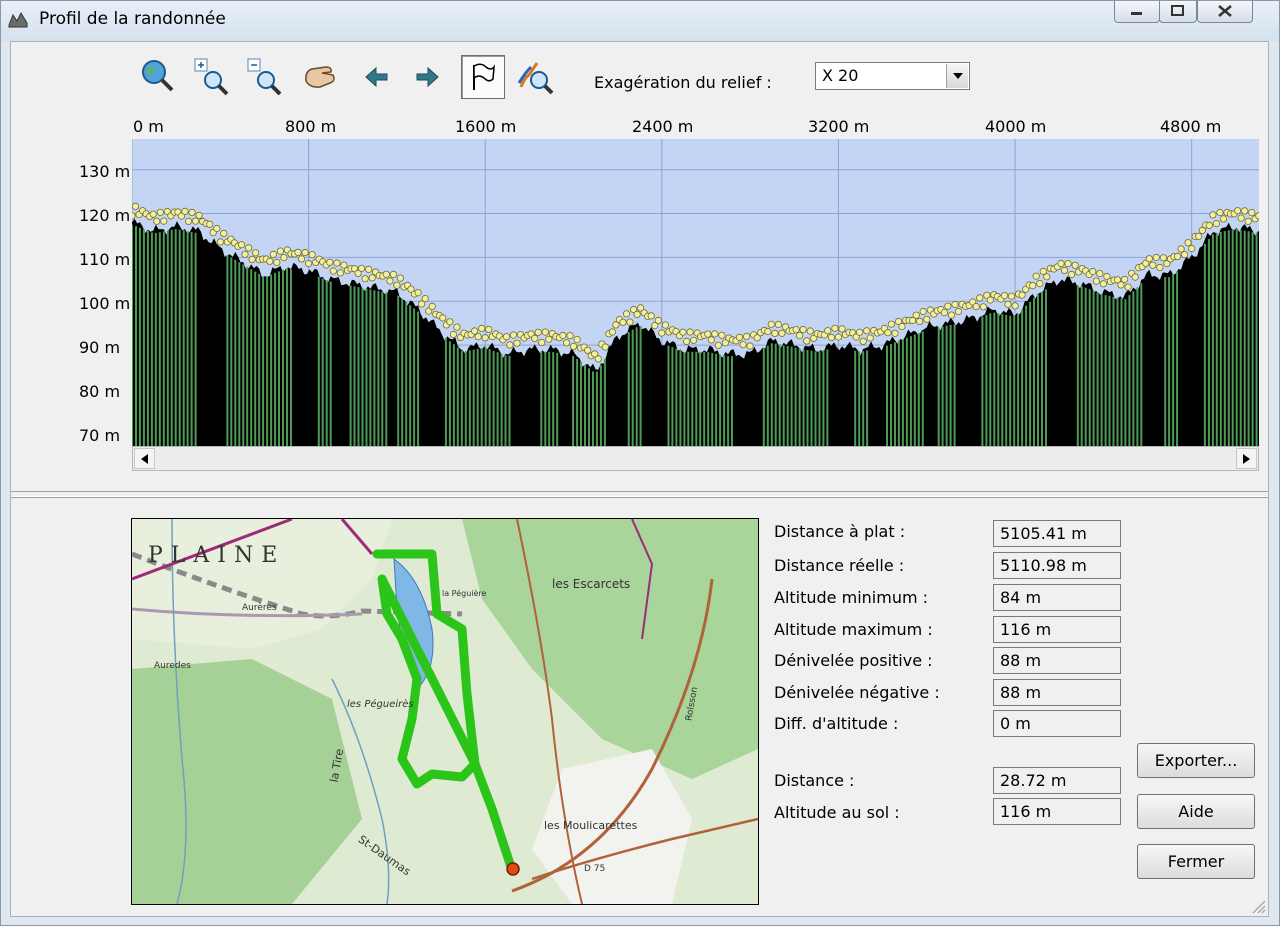  Describe the element at coordinates (840, 75) in the screenshot. I see `exaggeration-value: X 20` at that location.